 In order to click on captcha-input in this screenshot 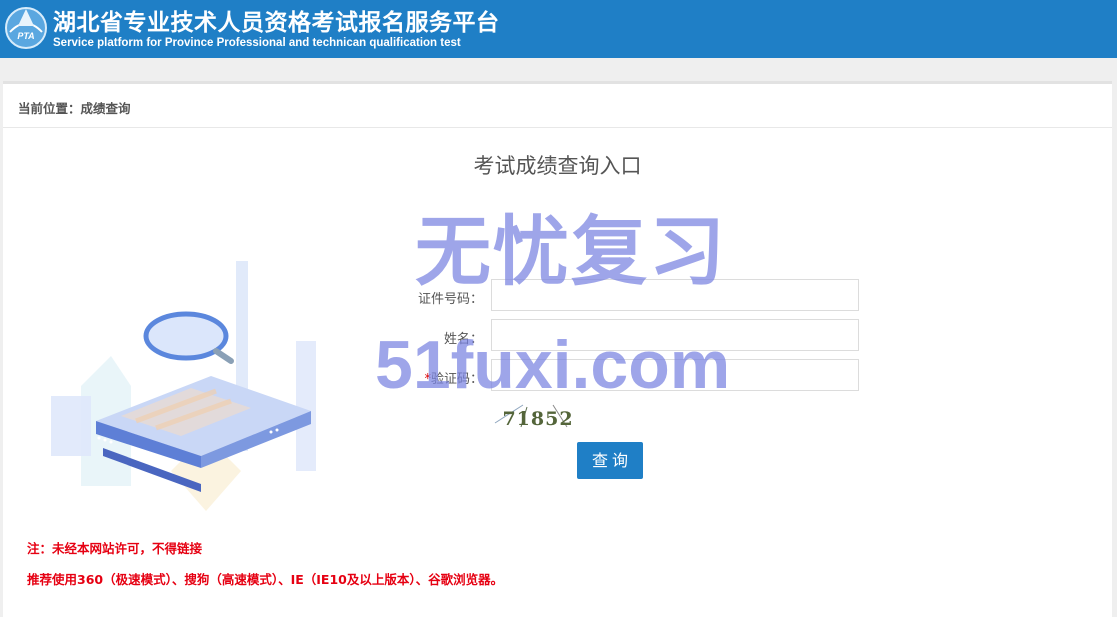, I will do `click(675, 375)`.